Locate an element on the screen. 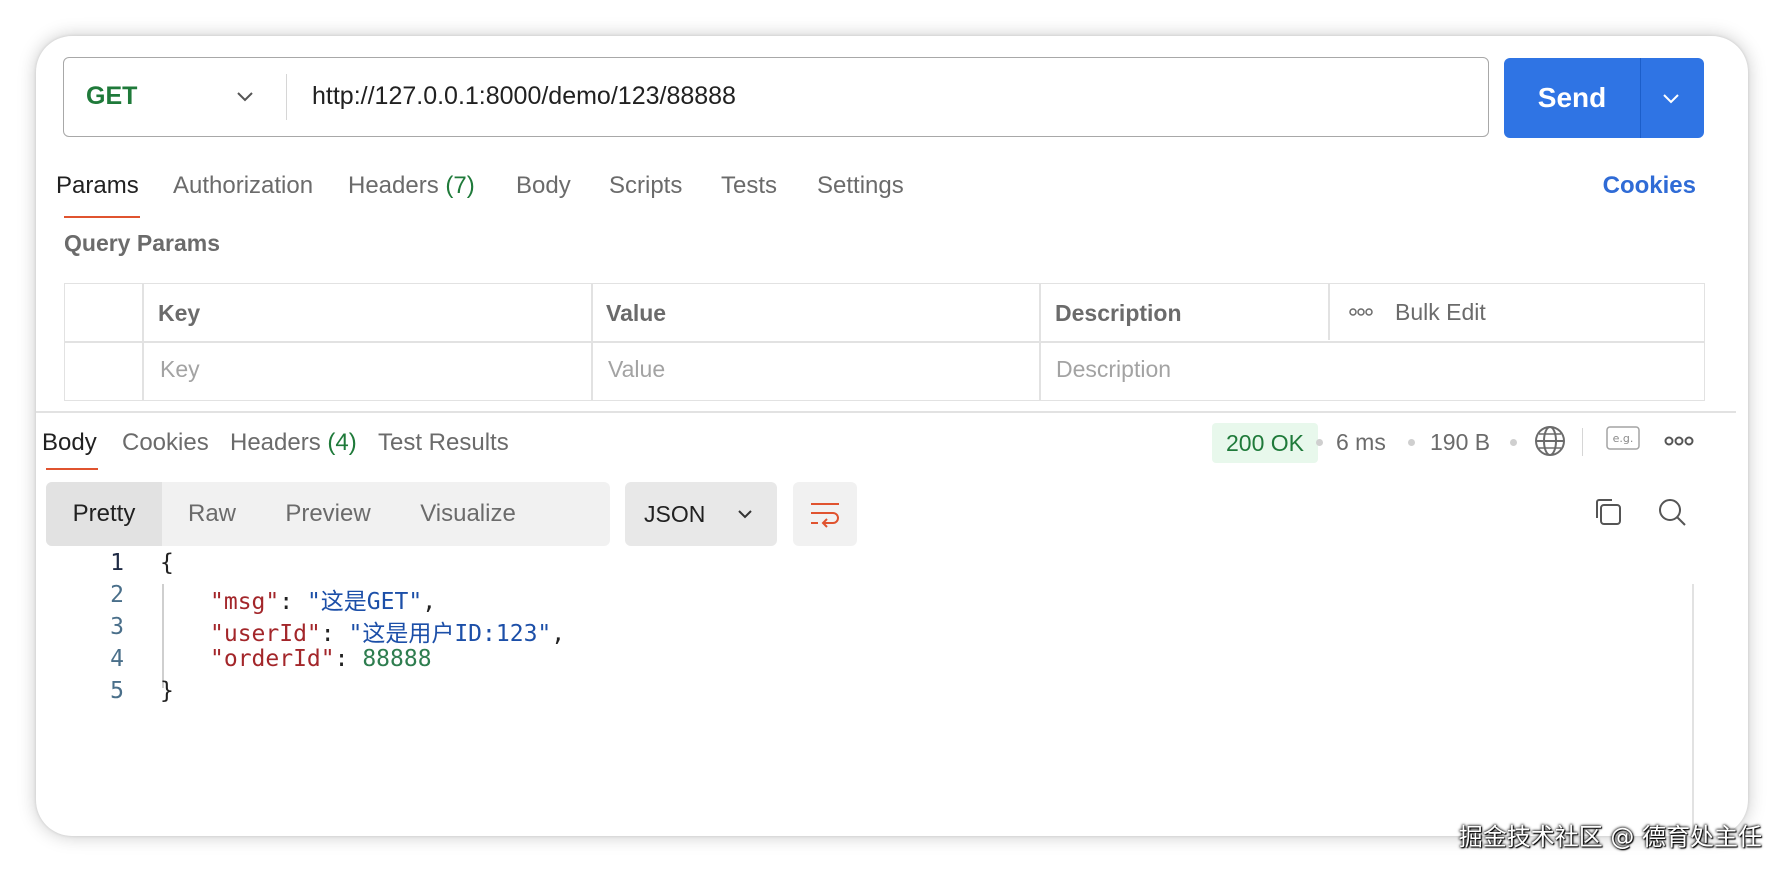 This screenshot has height=874, width=1784. response-tab-headers: Headers (4) is located at coordinates (293, 443).